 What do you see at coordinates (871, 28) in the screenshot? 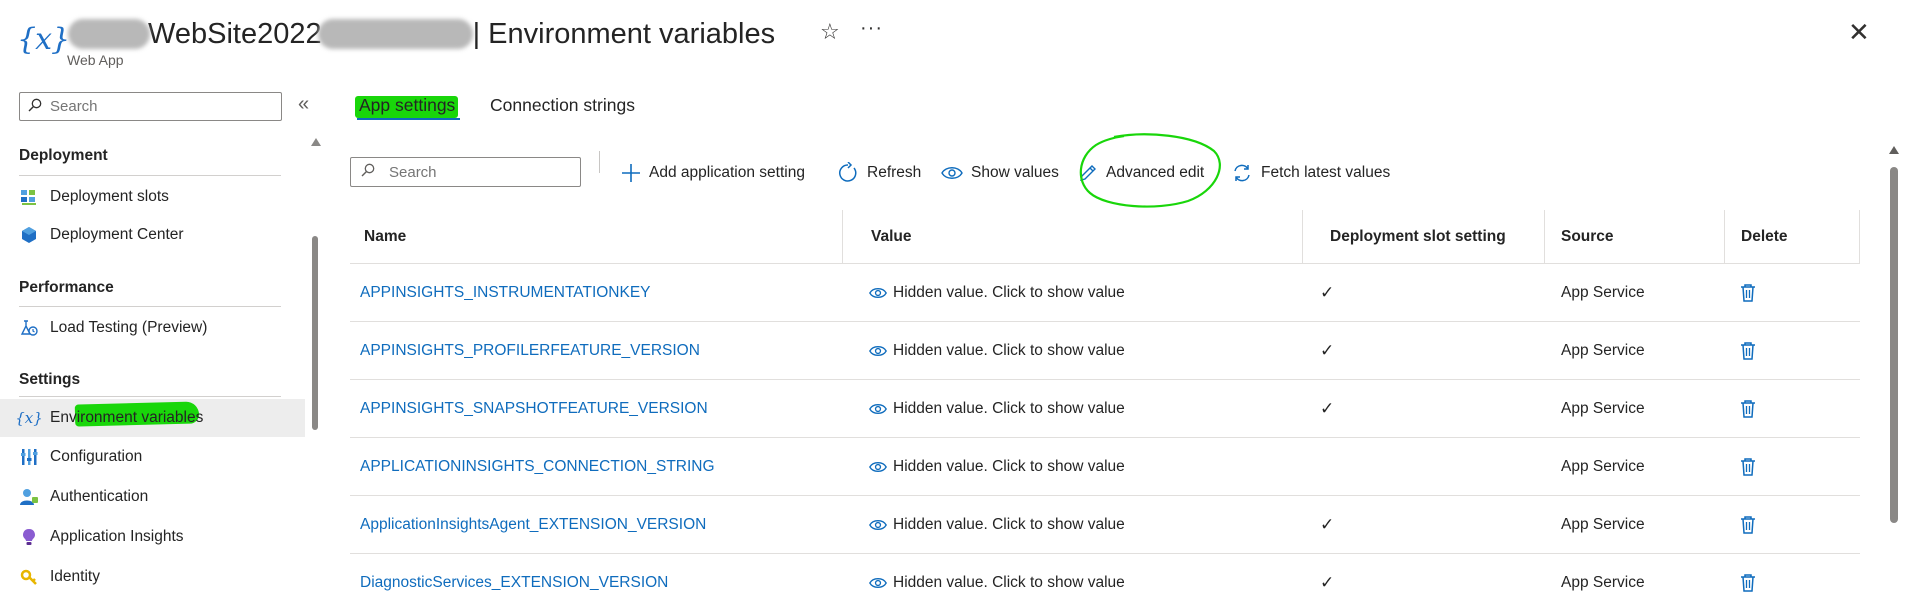
I see `more-options-icon: ···` at bounding box center [871, 28].